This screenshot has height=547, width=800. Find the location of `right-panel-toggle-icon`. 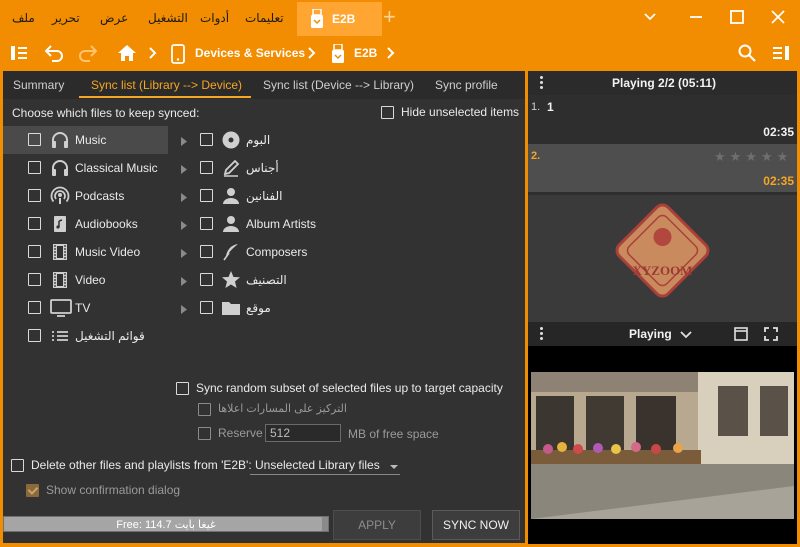

right-panel-toggle-icon is located at coordinates (781, 54).